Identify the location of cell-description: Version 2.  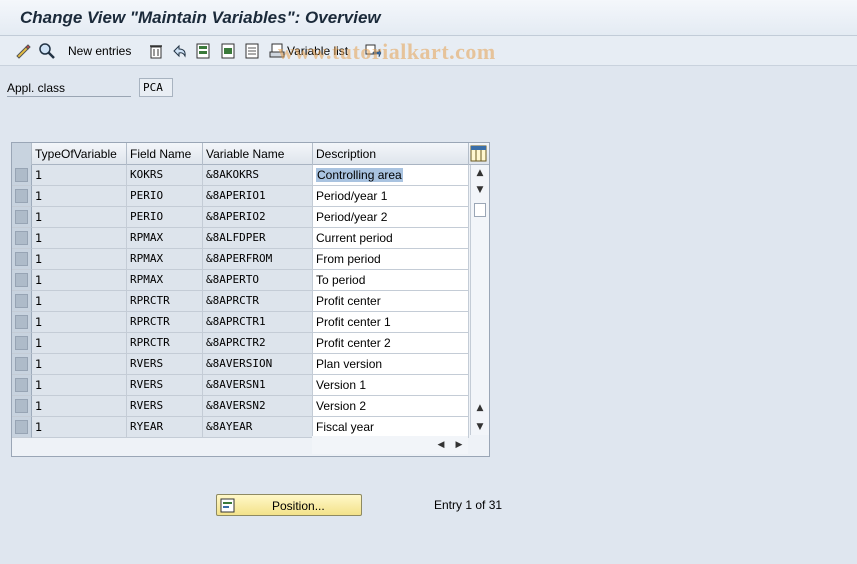
(391, 406).